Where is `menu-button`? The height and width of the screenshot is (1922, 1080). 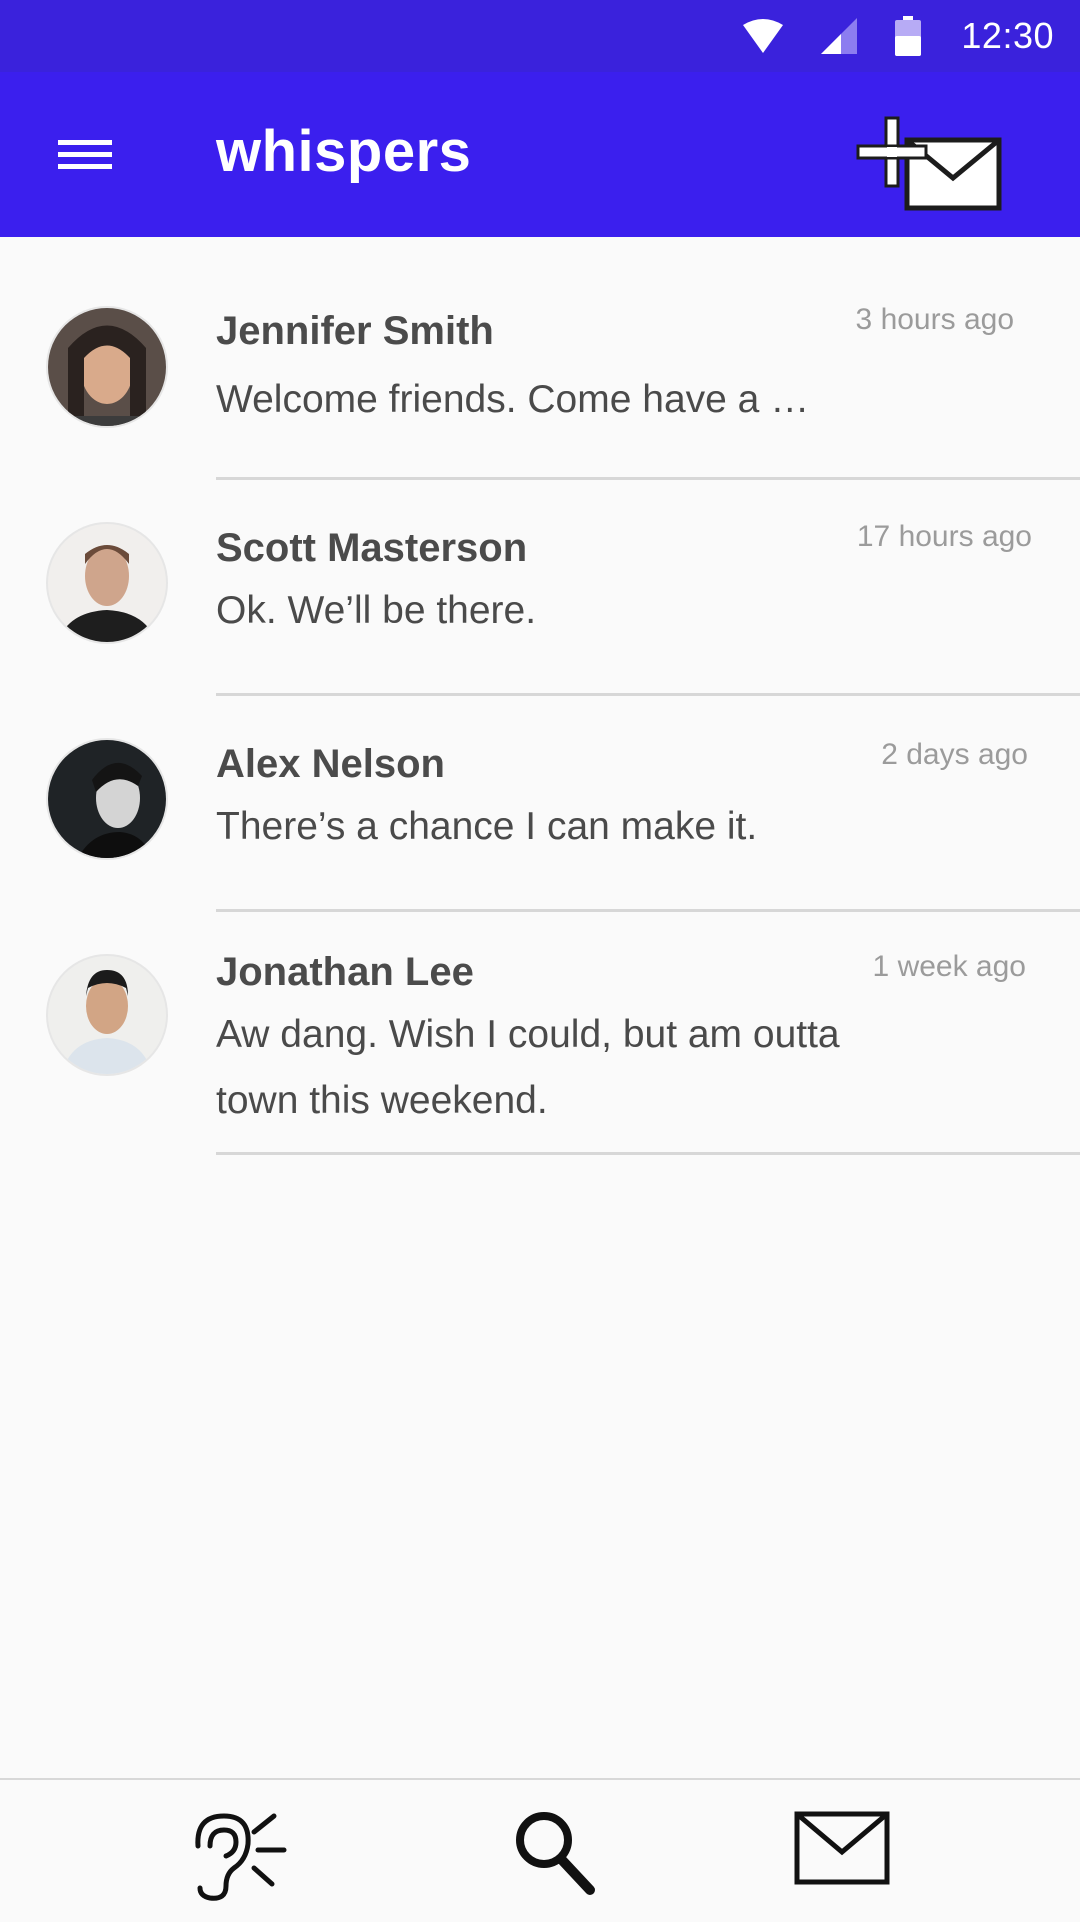
menu-button is located at coordinates (85, 153).